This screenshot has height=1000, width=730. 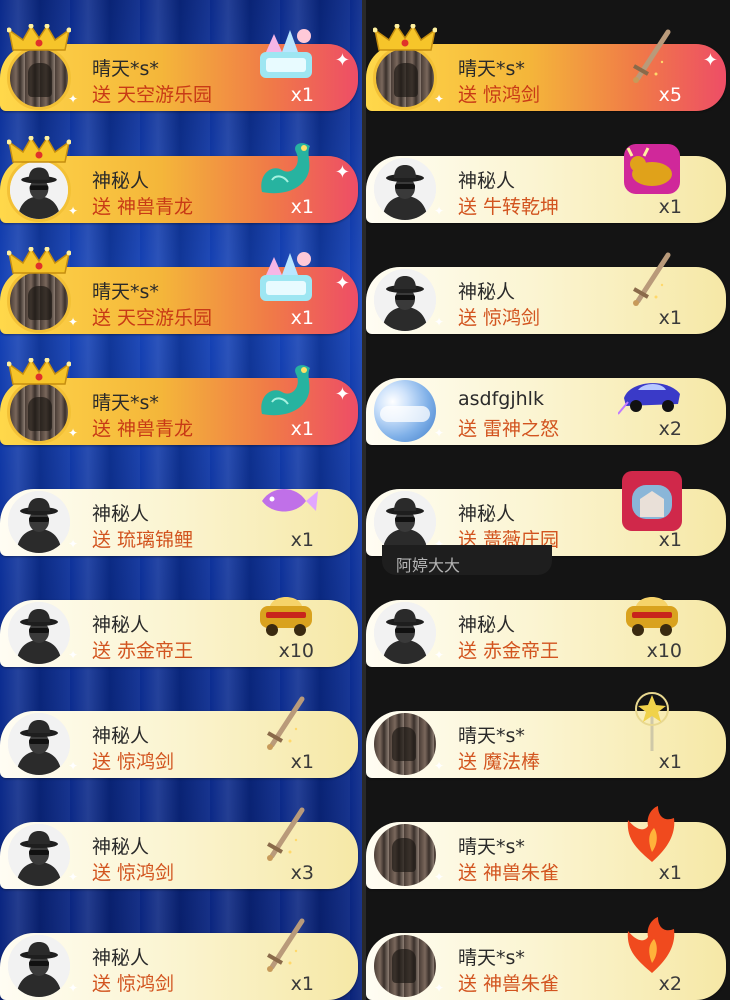 I want to click on gift-message-card: 晴天*s* 送 神兽朱雀 x1 ✦, so click(x=546, y=847).